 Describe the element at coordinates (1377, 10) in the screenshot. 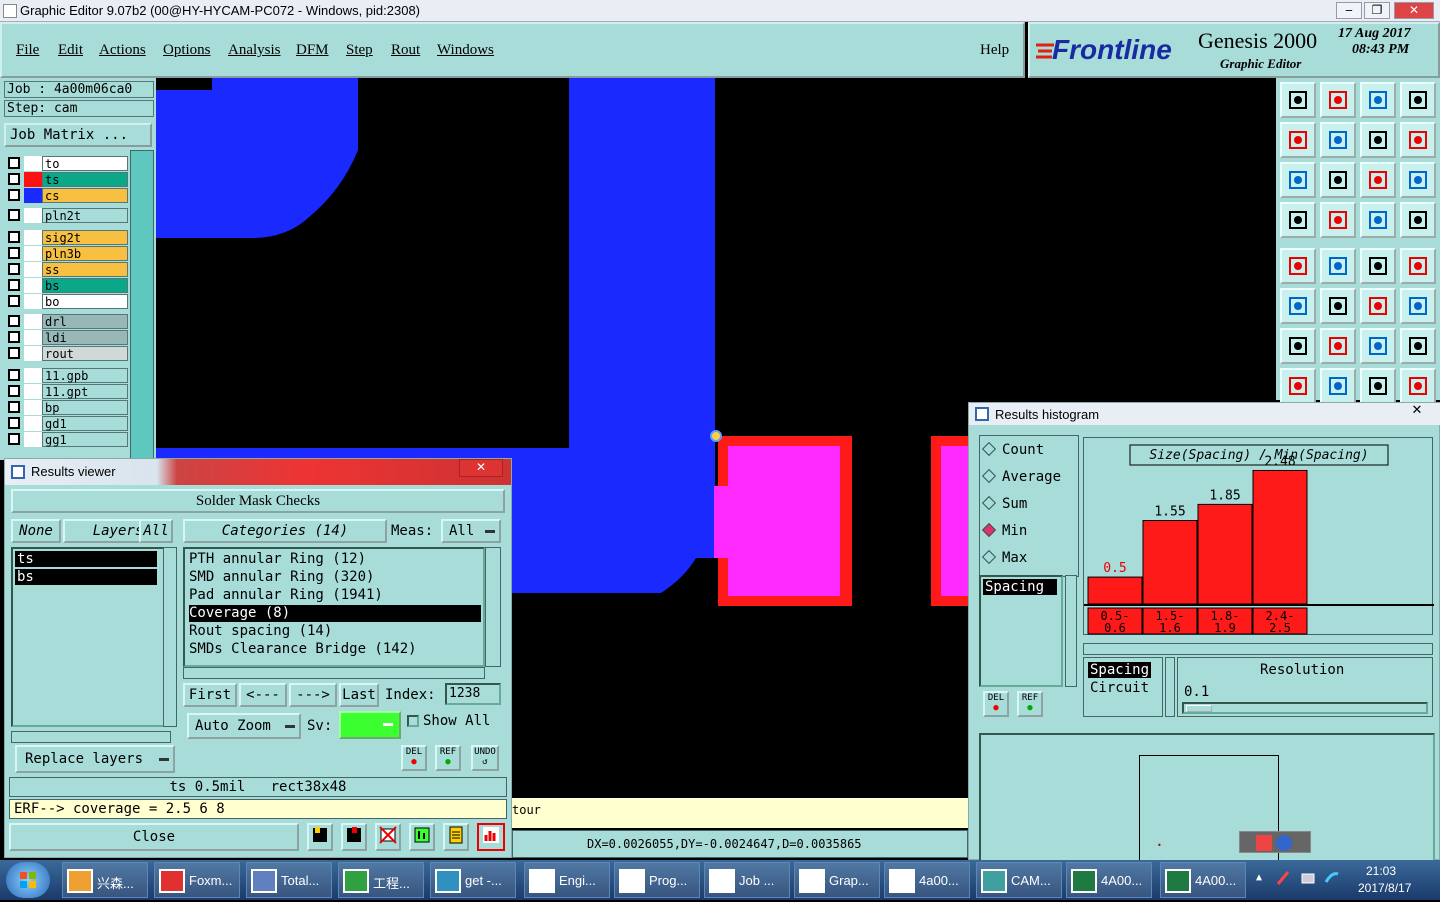

I see `maximize-button: ❐` at that location.